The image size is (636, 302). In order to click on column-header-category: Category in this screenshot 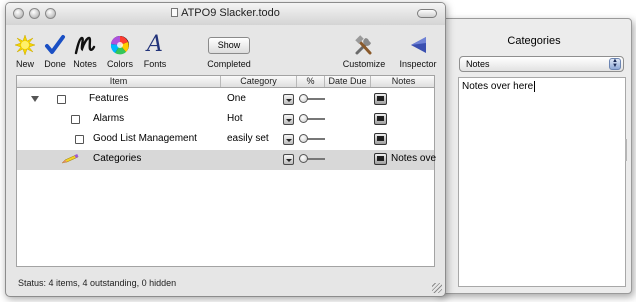, I will do `click(259, 81)`.